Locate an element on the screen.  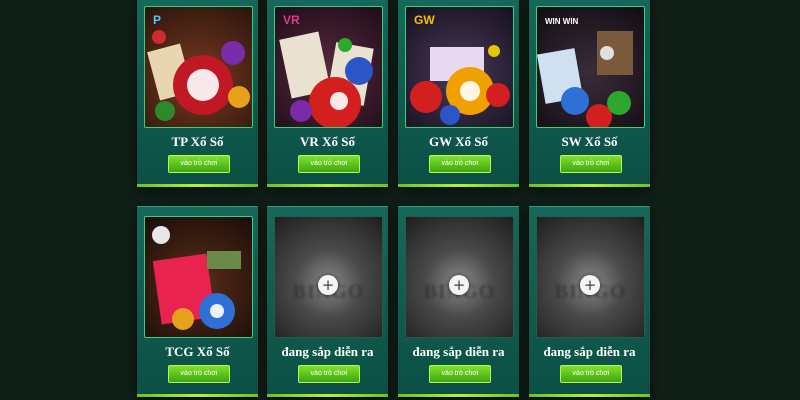
game-card-coming-soon-1: BINGO + đang sắp diễn ra vào trò chơi is located at coordinates (327, 301).